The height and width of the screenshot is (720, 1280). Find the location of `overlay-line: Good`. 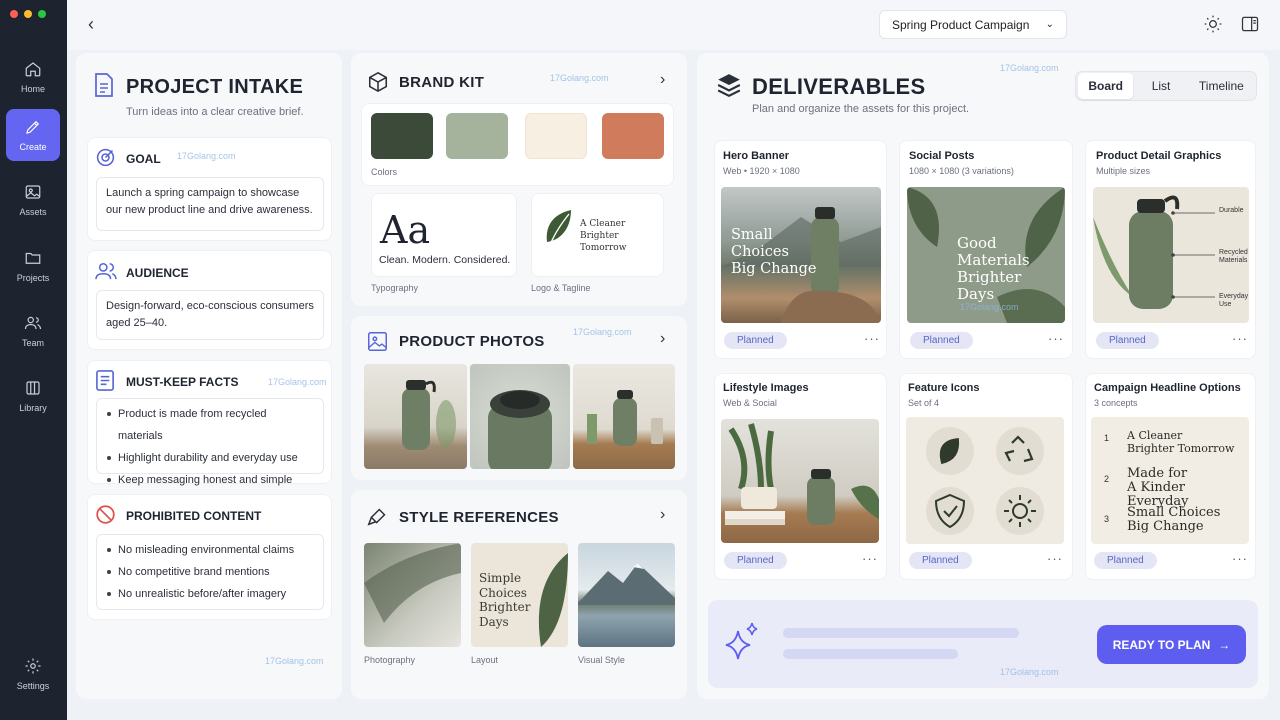

overlay-line: Good is located at coordinates (977, 243).